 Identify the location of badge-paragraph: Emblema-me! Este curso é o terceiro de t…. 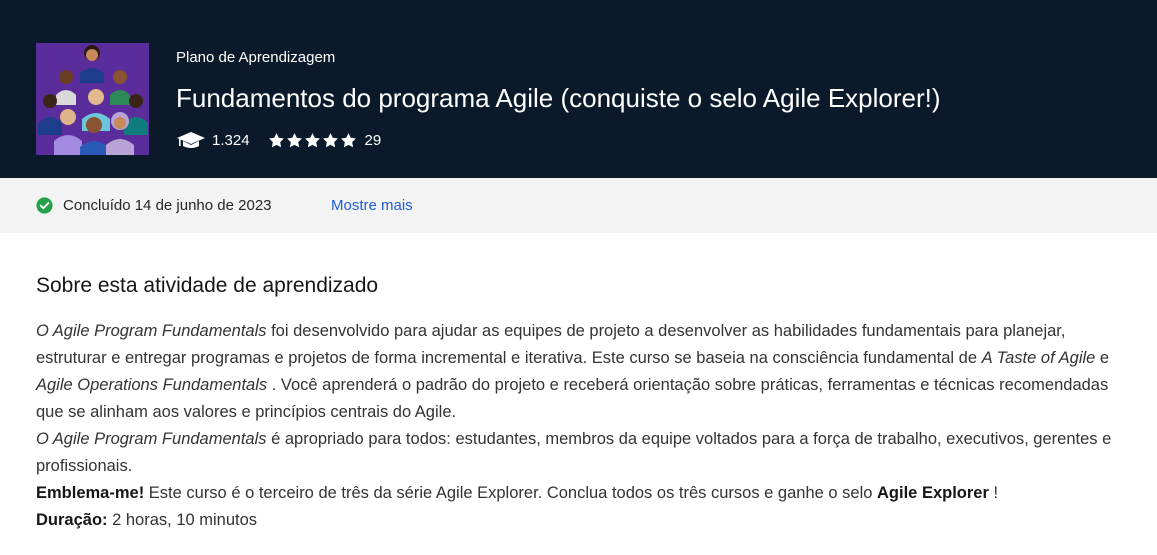
(586, 493).